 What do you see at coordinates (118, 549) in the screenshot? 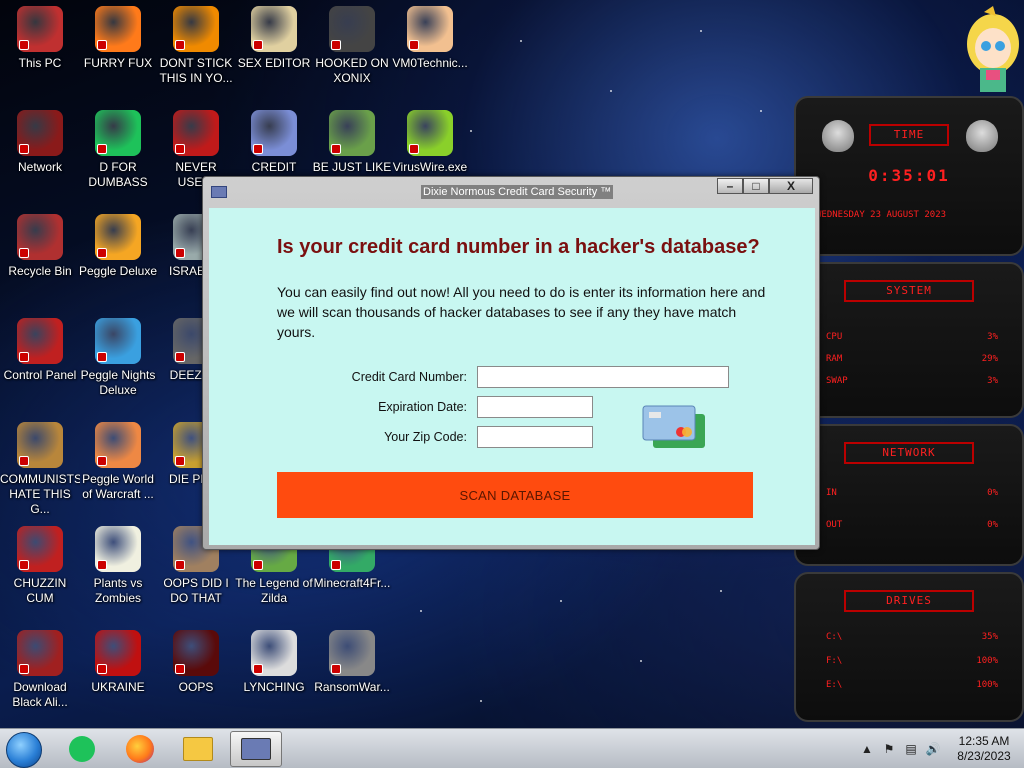
I see `plants-vs-zombies-icon` at bounding box center [118, 549].